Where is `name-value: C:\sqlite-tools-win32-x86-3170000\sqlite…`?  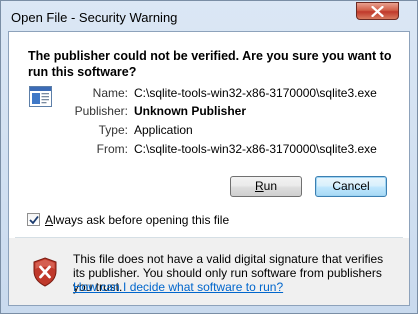 name-value: C:\sqlite-tools-win32-x86-3170000\sqlite… is located at coordinates (255, 93).